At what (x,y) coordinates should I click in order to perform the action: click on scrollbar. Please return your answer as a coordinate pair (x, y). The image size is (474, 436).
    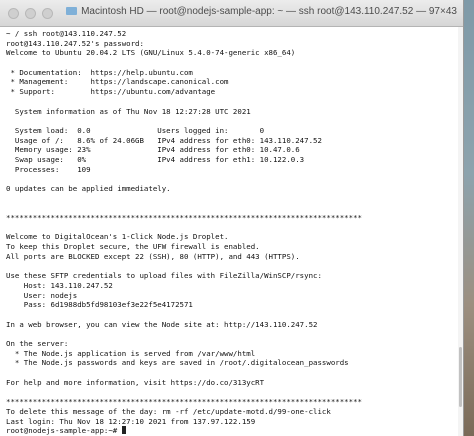
    Looking at the image, I should click on (460, 231).